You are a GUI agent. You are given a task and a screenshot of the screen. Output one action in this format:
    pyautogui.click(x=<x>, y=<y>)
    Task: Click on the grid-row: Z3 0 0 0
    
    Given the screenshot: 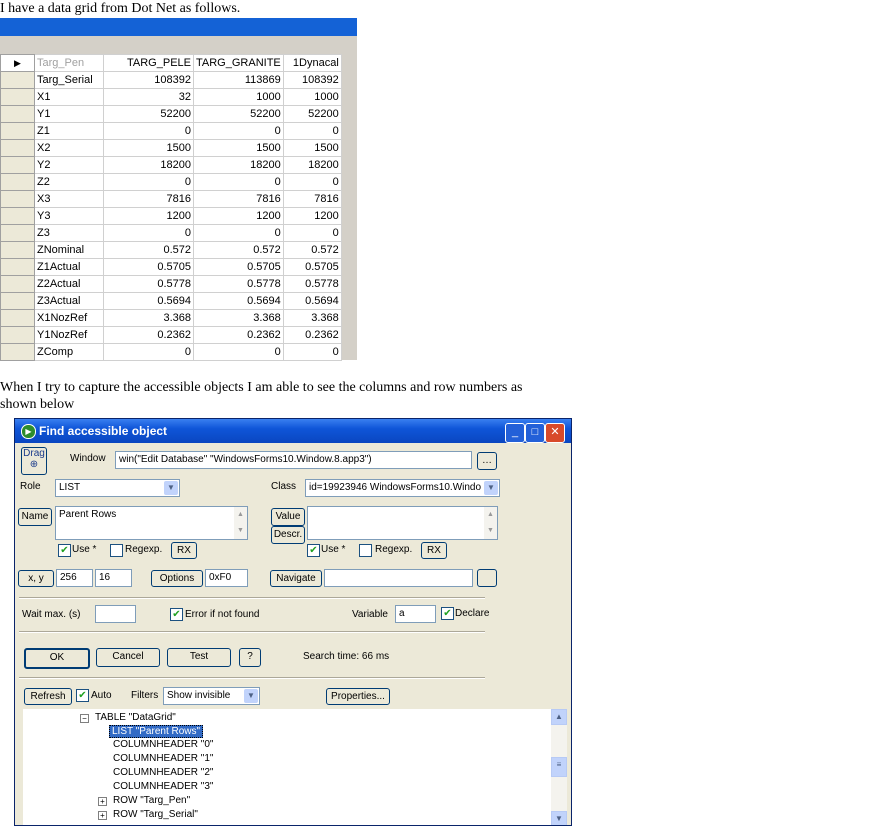 What is the action you would take?
    pyautogui.click(x=171, y=233)
    